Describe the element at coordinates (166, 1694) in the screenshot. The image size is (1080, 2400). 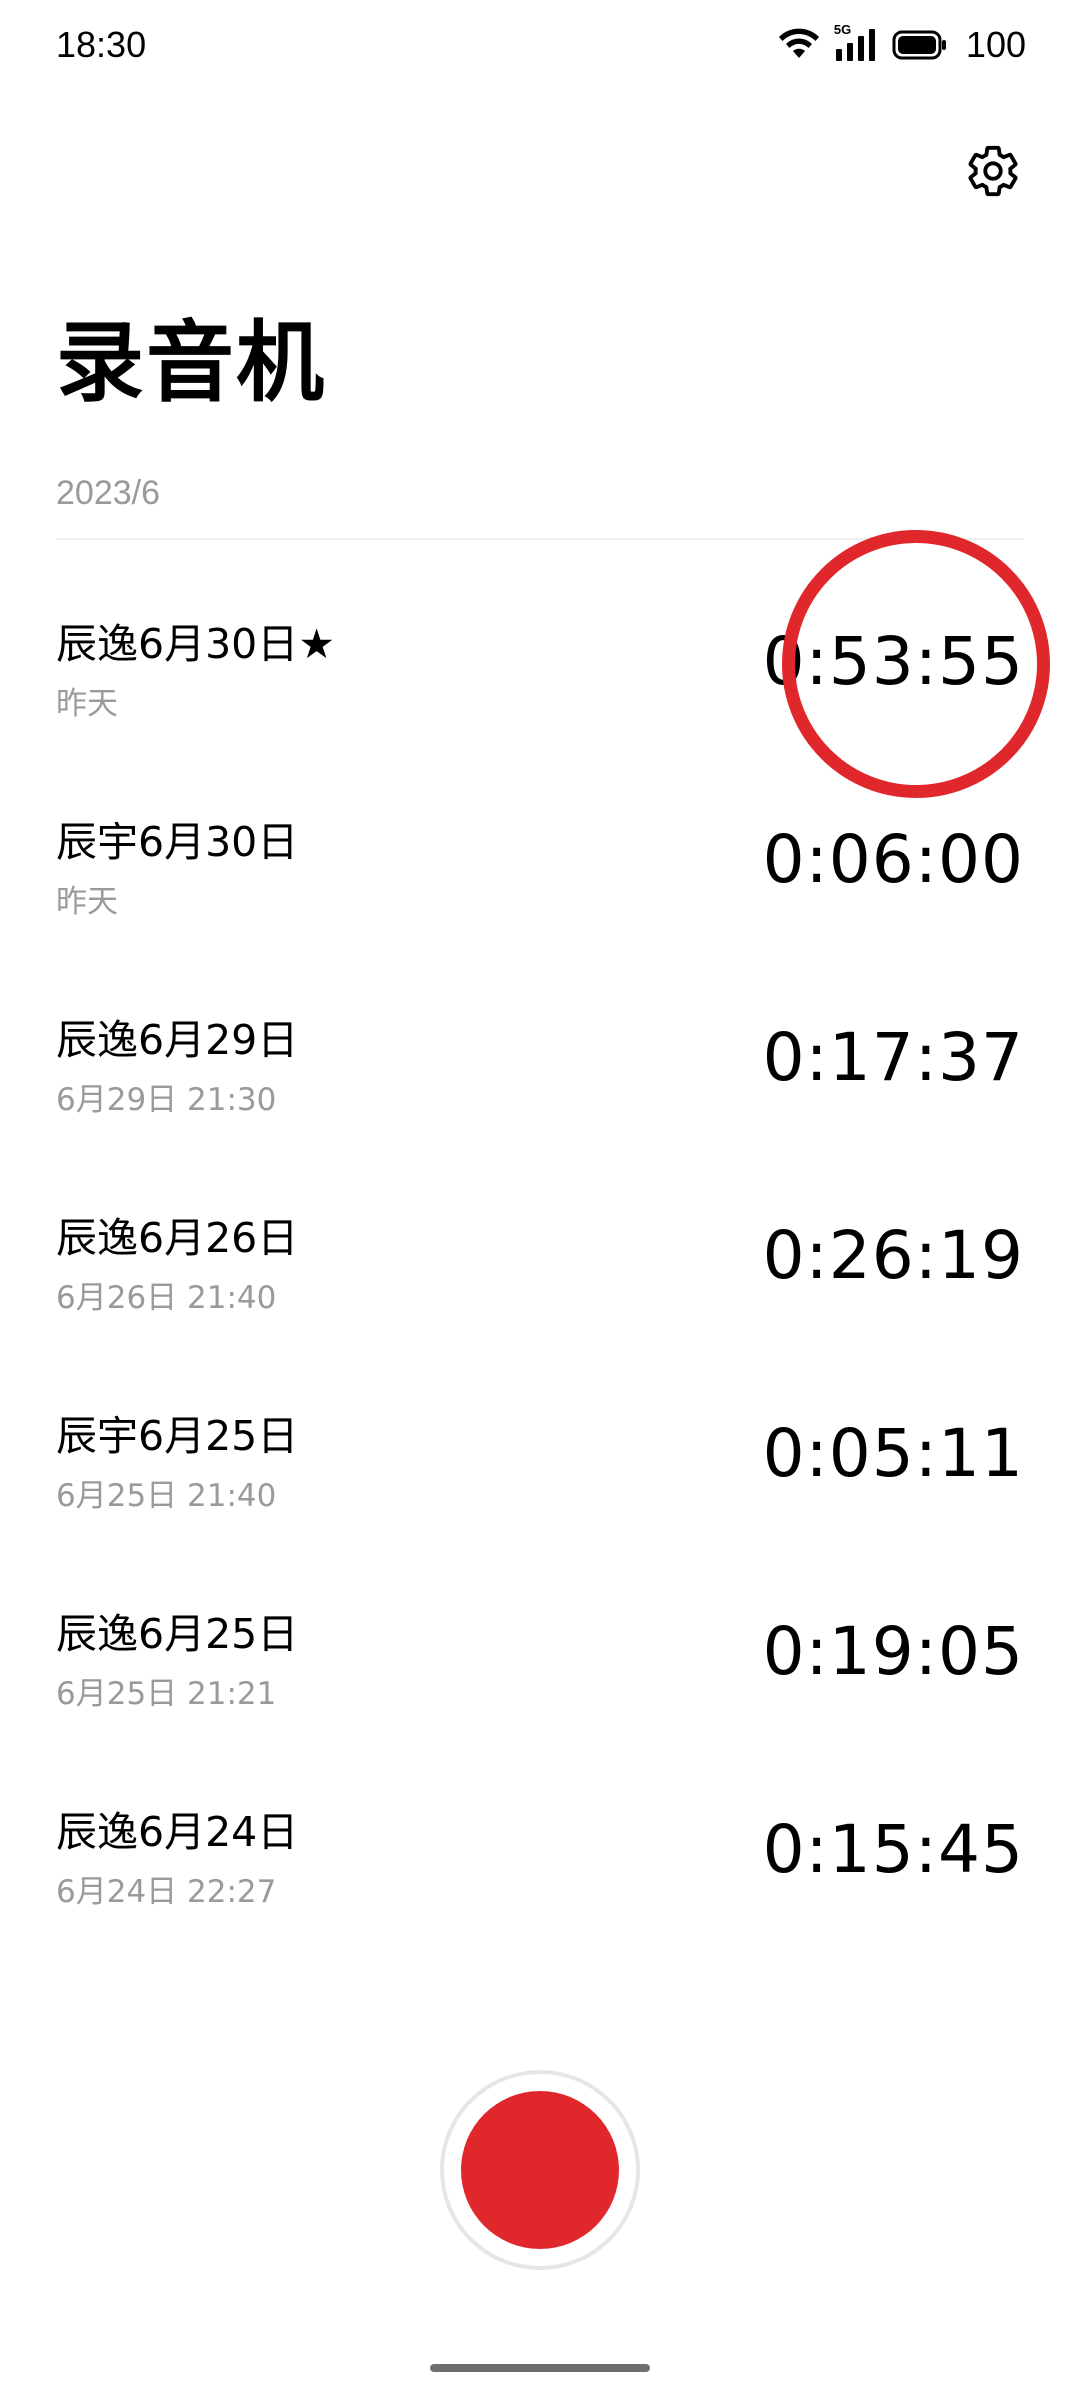
I see `recording-date: 6月25日 21:21` at that location.